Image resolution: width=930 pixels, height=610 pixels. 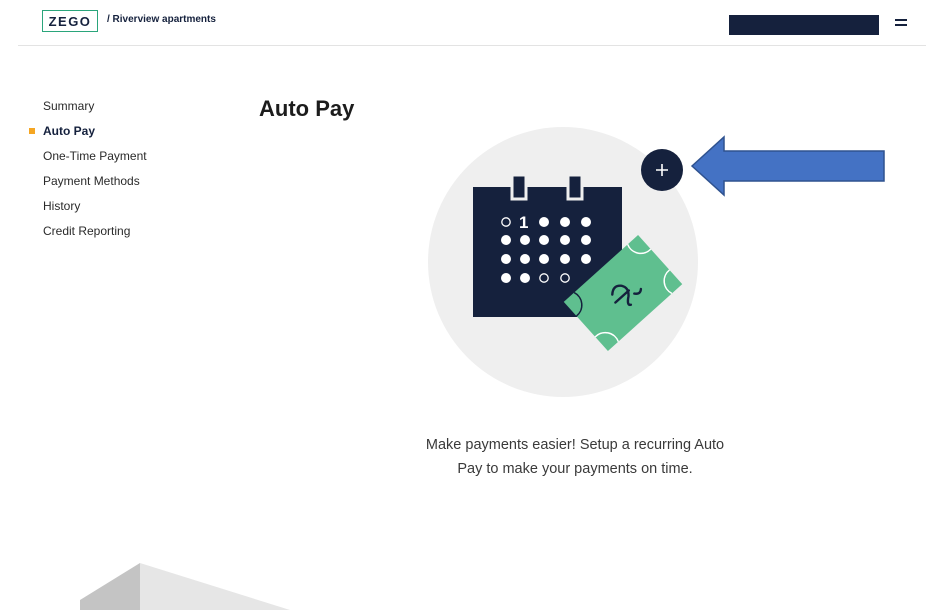 What do you see at coordinates (185, 586) in the screenshot?
I see `background-decoration` at bounding box center [185, 586].